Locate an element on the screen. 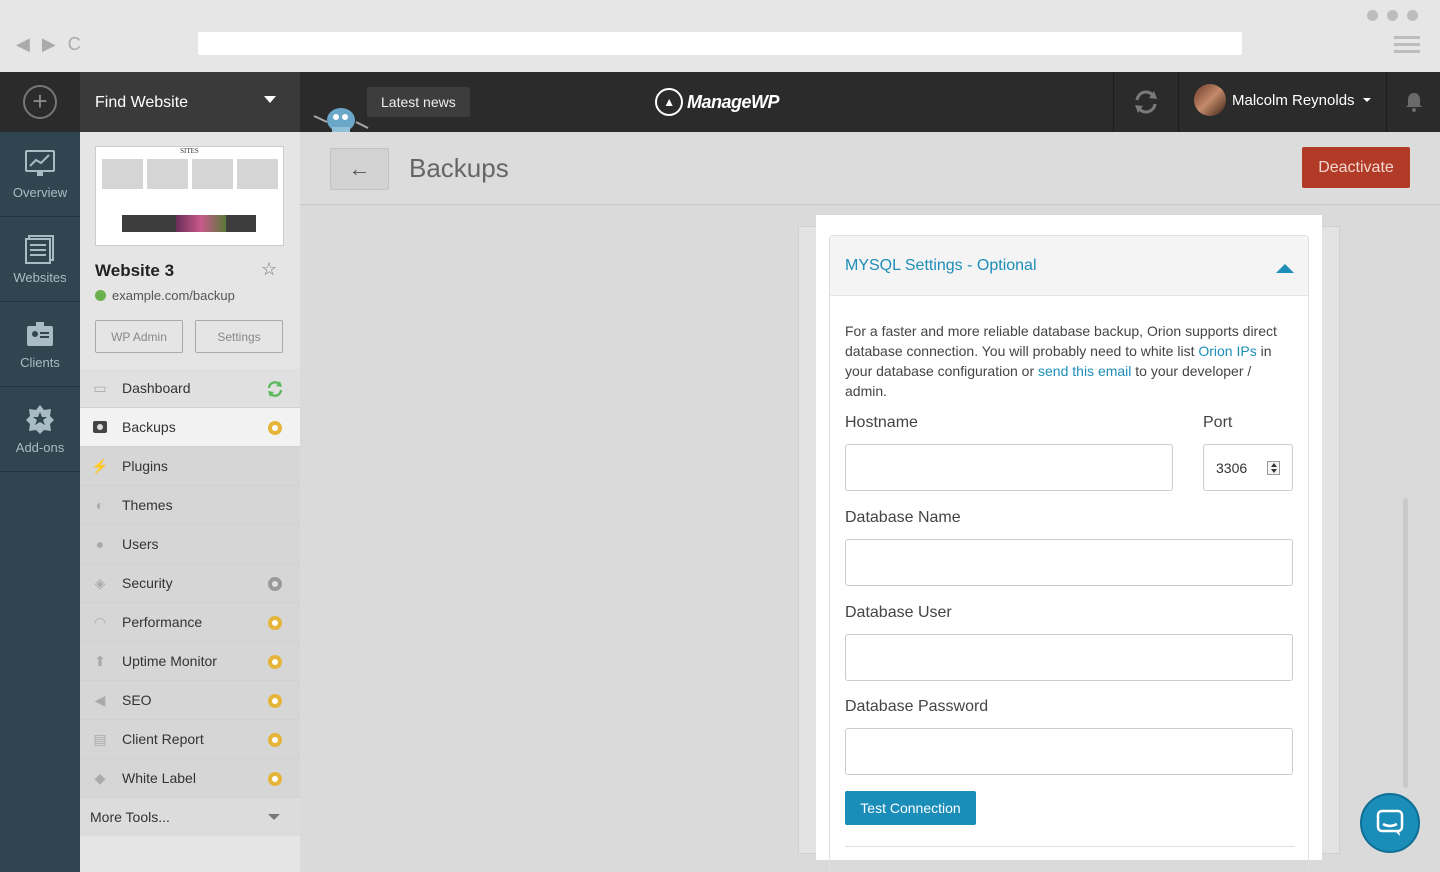  monitor-icon: ▭ is located at coordinates (100, 387).